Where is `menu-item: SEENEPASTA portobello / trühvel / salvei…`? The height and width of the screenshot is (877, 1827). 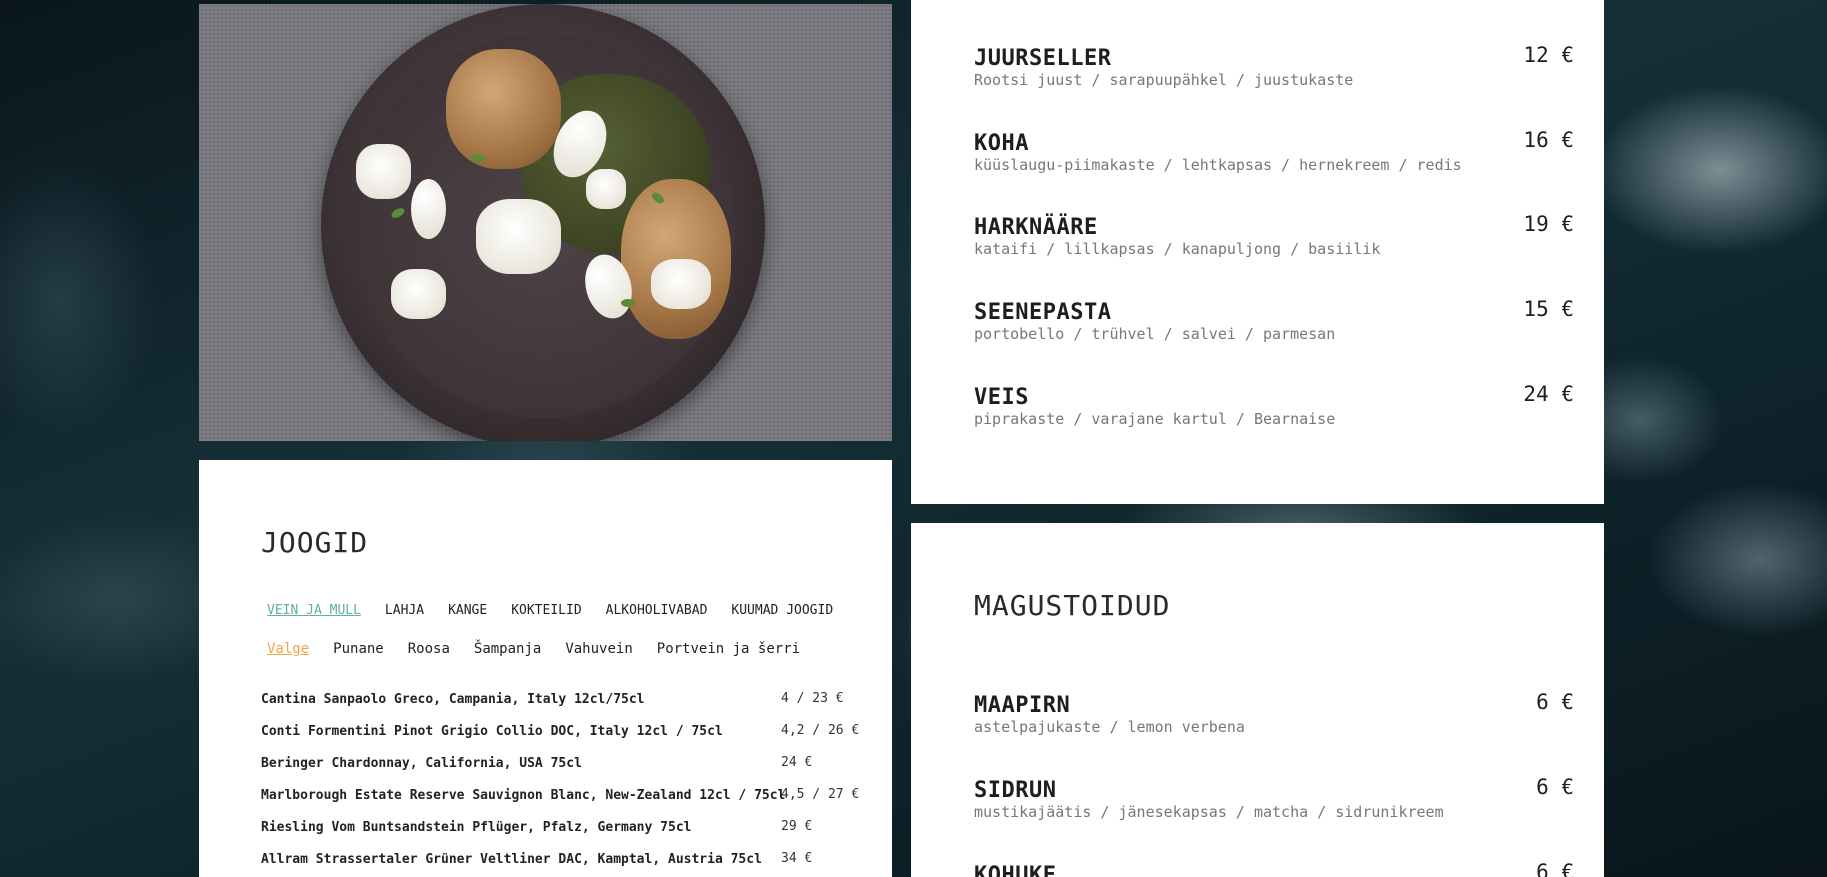
menu-item: SEENEPASTA portobello / trühvel / salvei… is located at coordinates (1274, 320).